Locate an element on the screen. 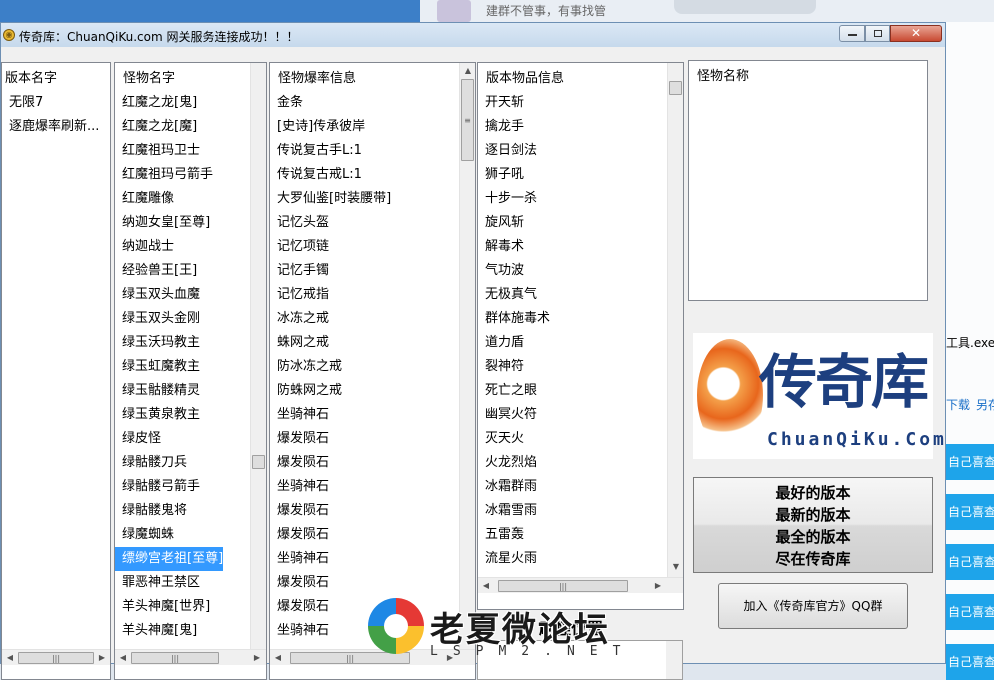  version-item-list-item: 开天斩 is located at coordinates (514, 103).